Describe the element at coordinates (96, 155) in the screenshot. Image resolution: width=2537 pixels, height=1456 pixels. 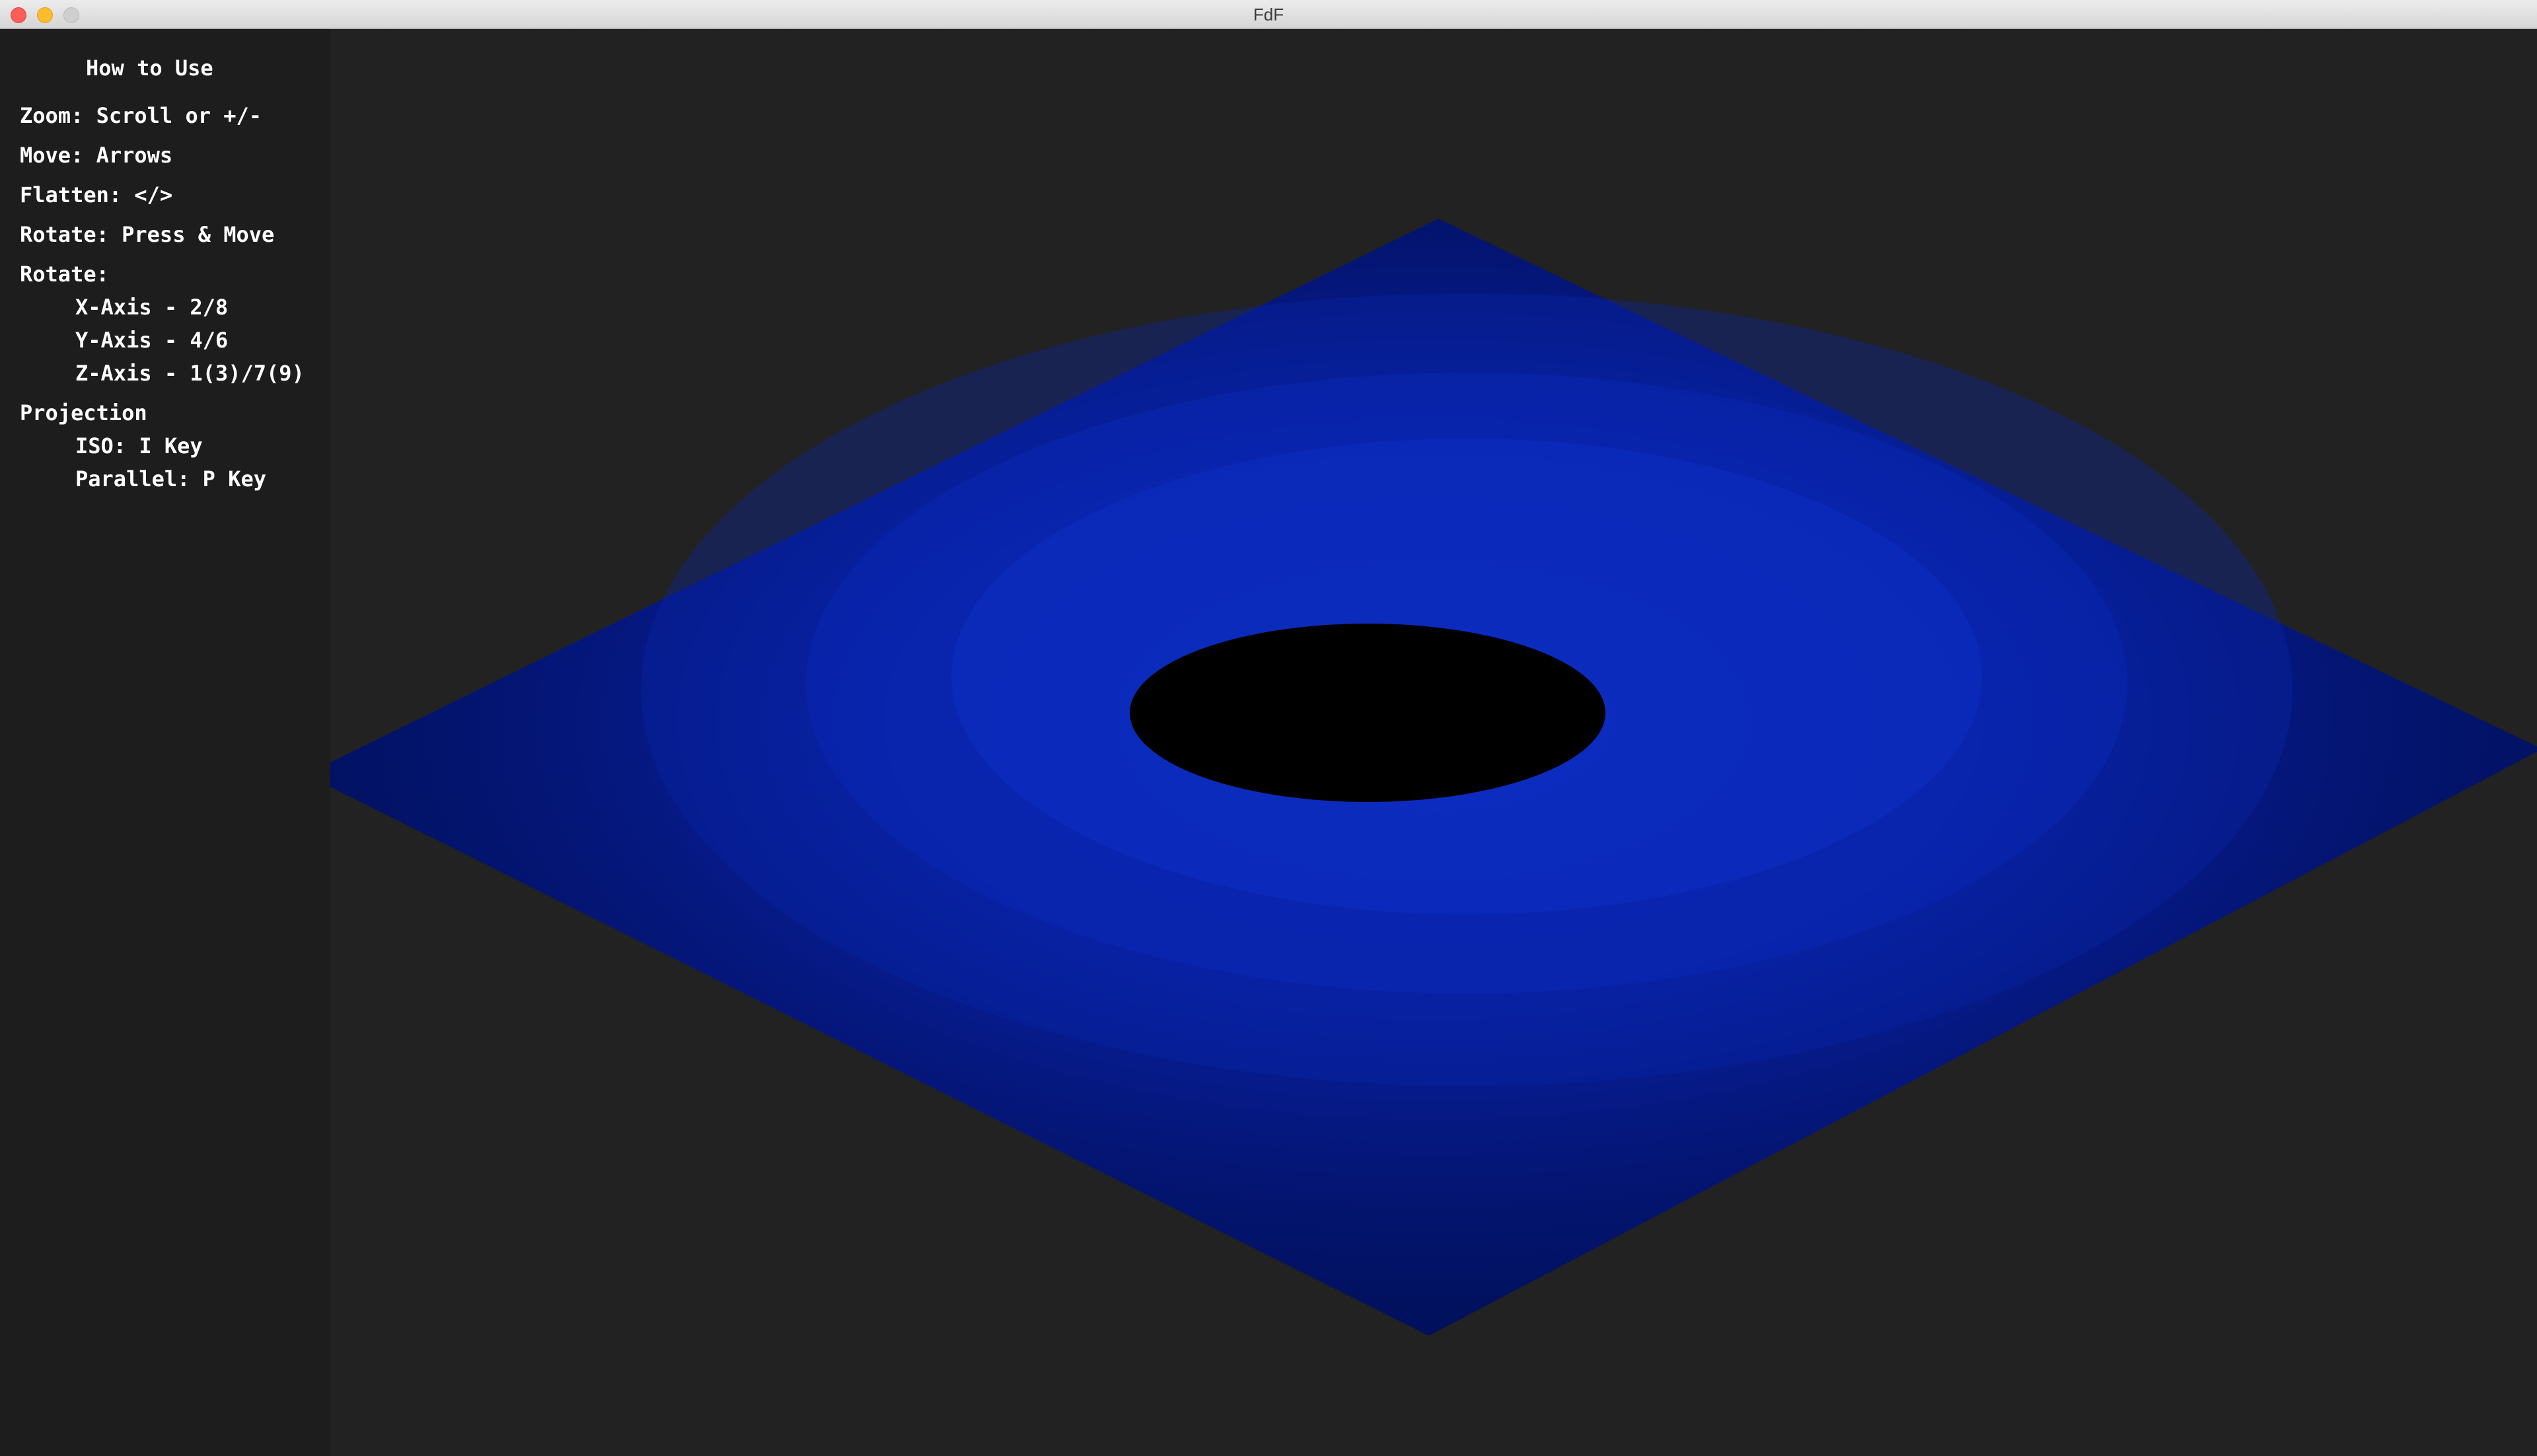
I see `help-move: Move: Arrows` at that location.